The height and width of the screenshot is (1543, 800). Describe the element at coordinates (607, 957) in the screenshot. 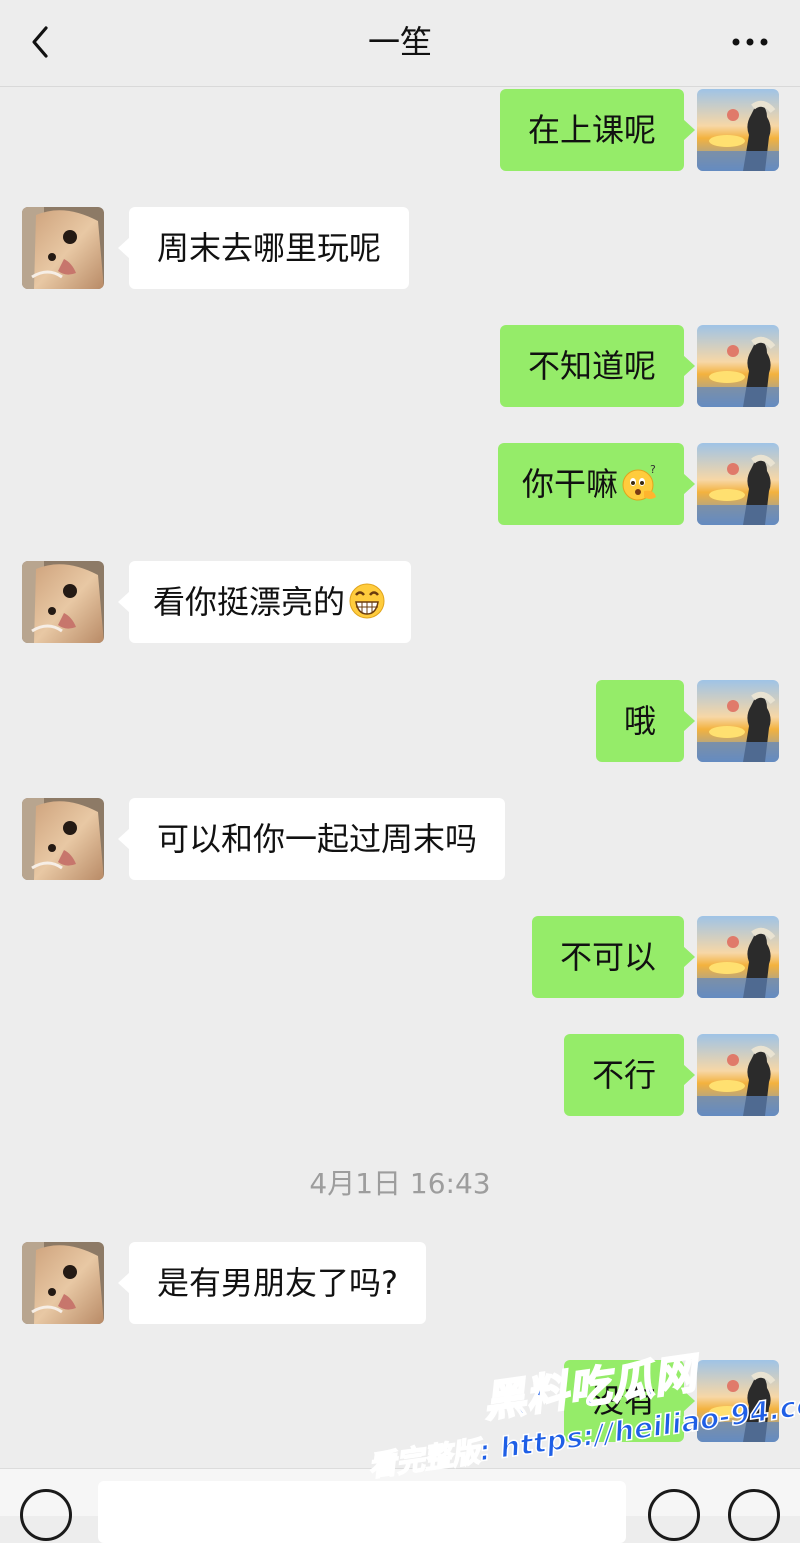

I see `message-text: 不可以` at that location.